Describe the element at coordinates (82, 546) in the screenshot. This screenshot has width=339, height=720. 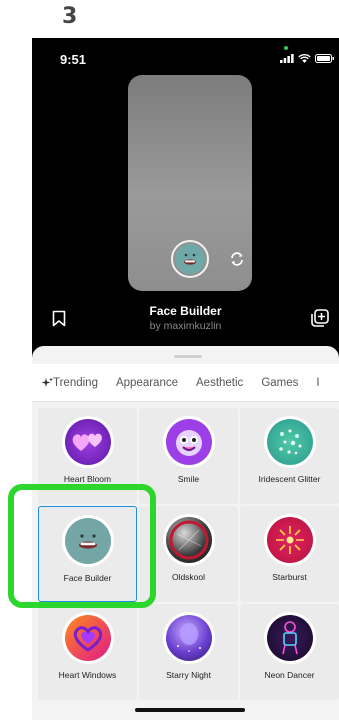
I see `tutorial-highlight-box` at that location.